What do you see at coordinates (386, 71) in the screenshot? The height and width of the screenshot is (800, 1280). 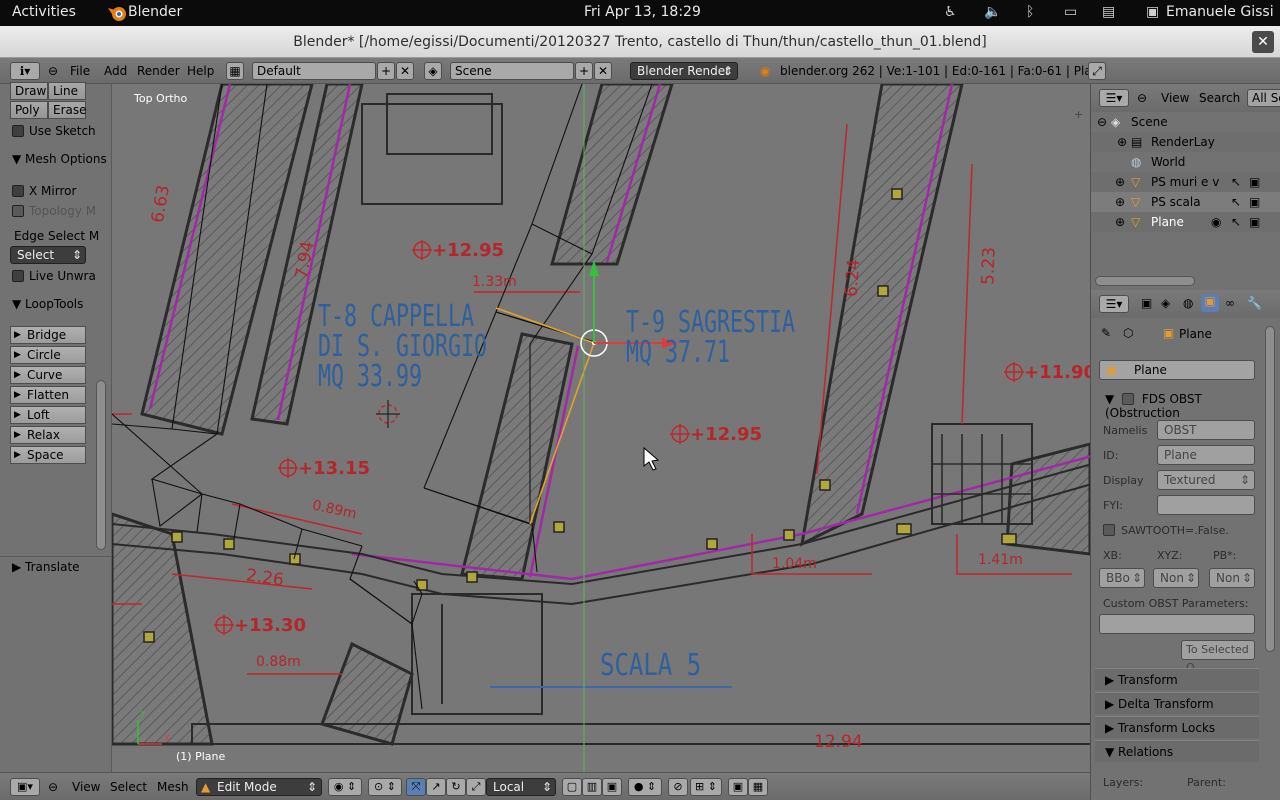 I see `add-screen-icon: +` at bounding box center [386, 71].